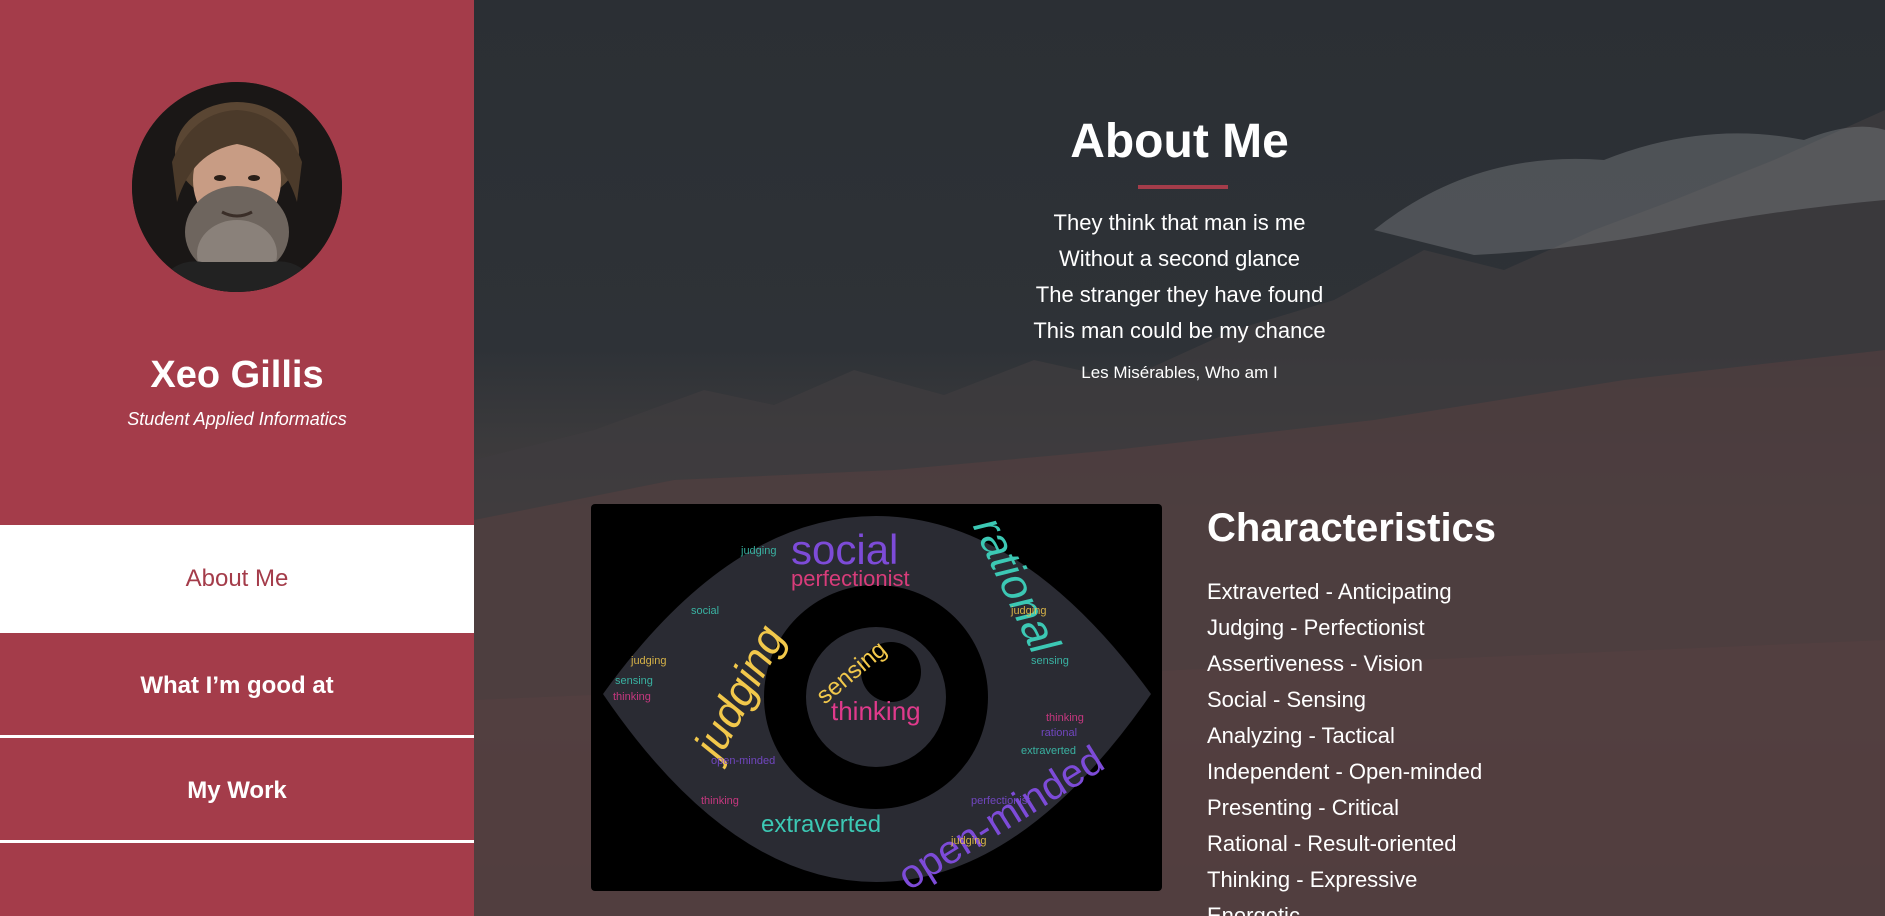 The height and width of the screenshot is (916, 1885). Describe the element at coordinates (1179, 222) in the screenshot. I see `poem-line: They think that man is me` at that location.